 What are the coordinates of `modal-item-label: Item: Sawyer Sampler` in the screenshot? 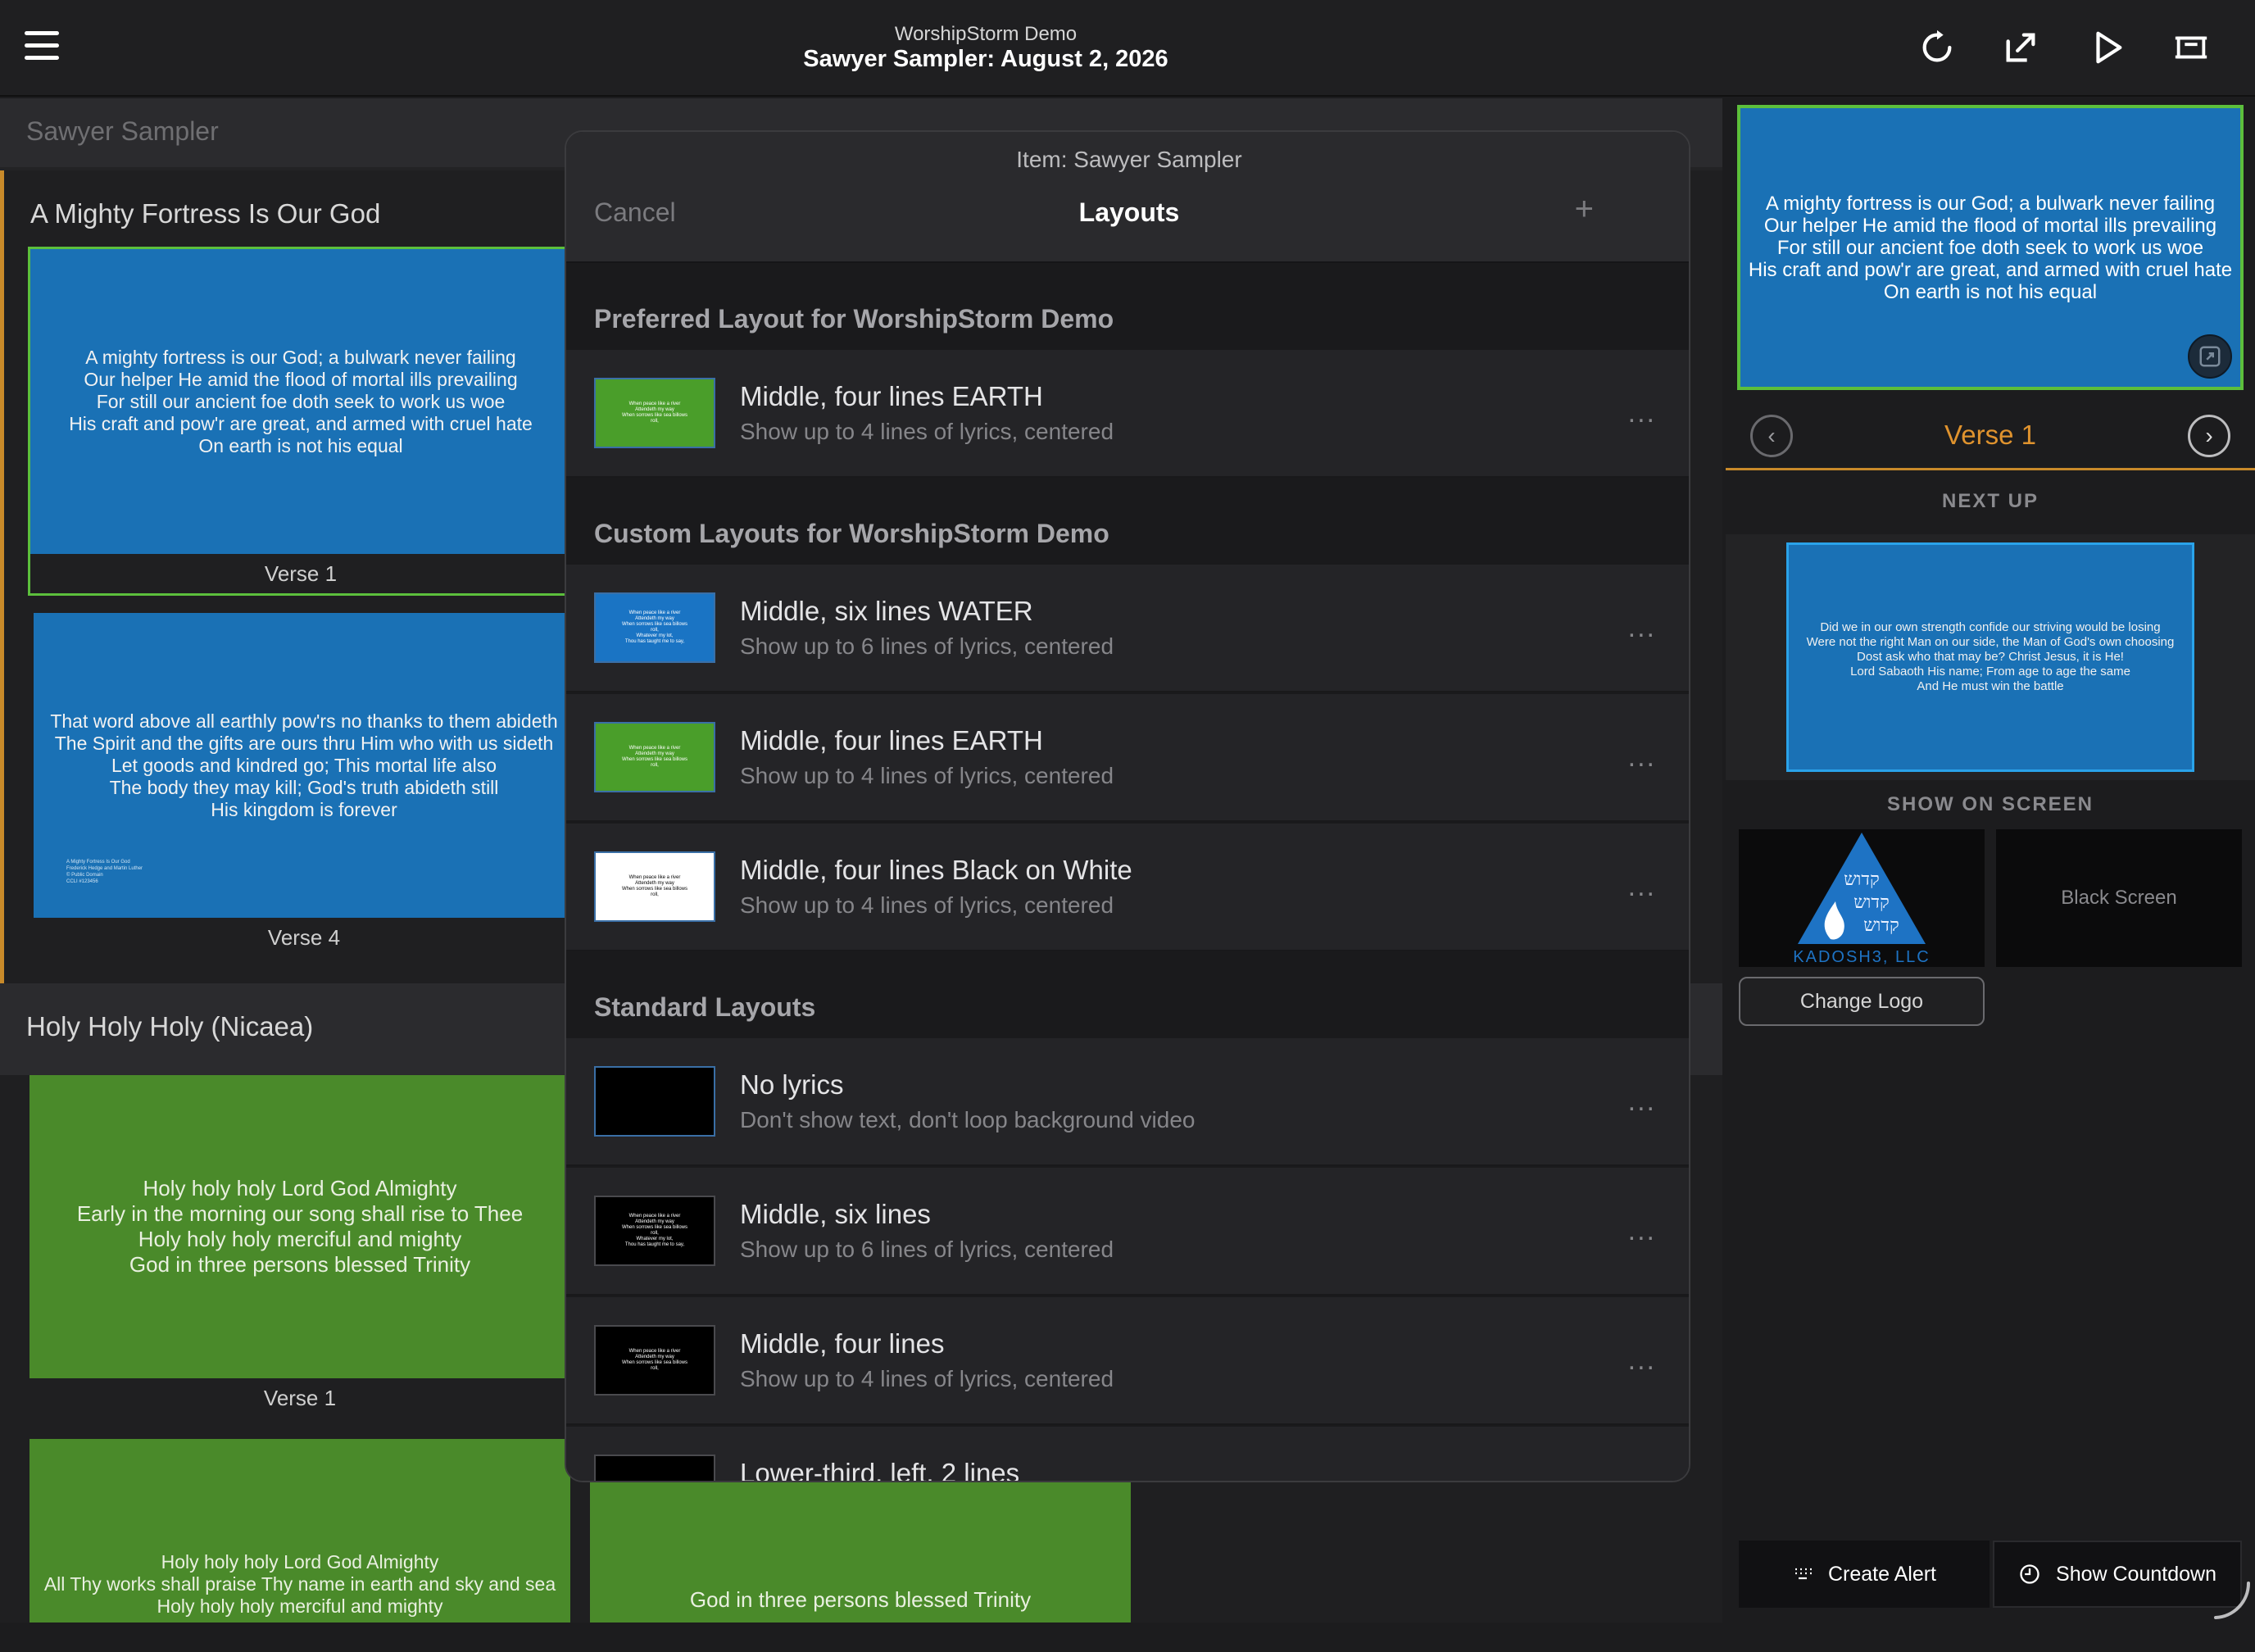 It's located at (1129, 159).